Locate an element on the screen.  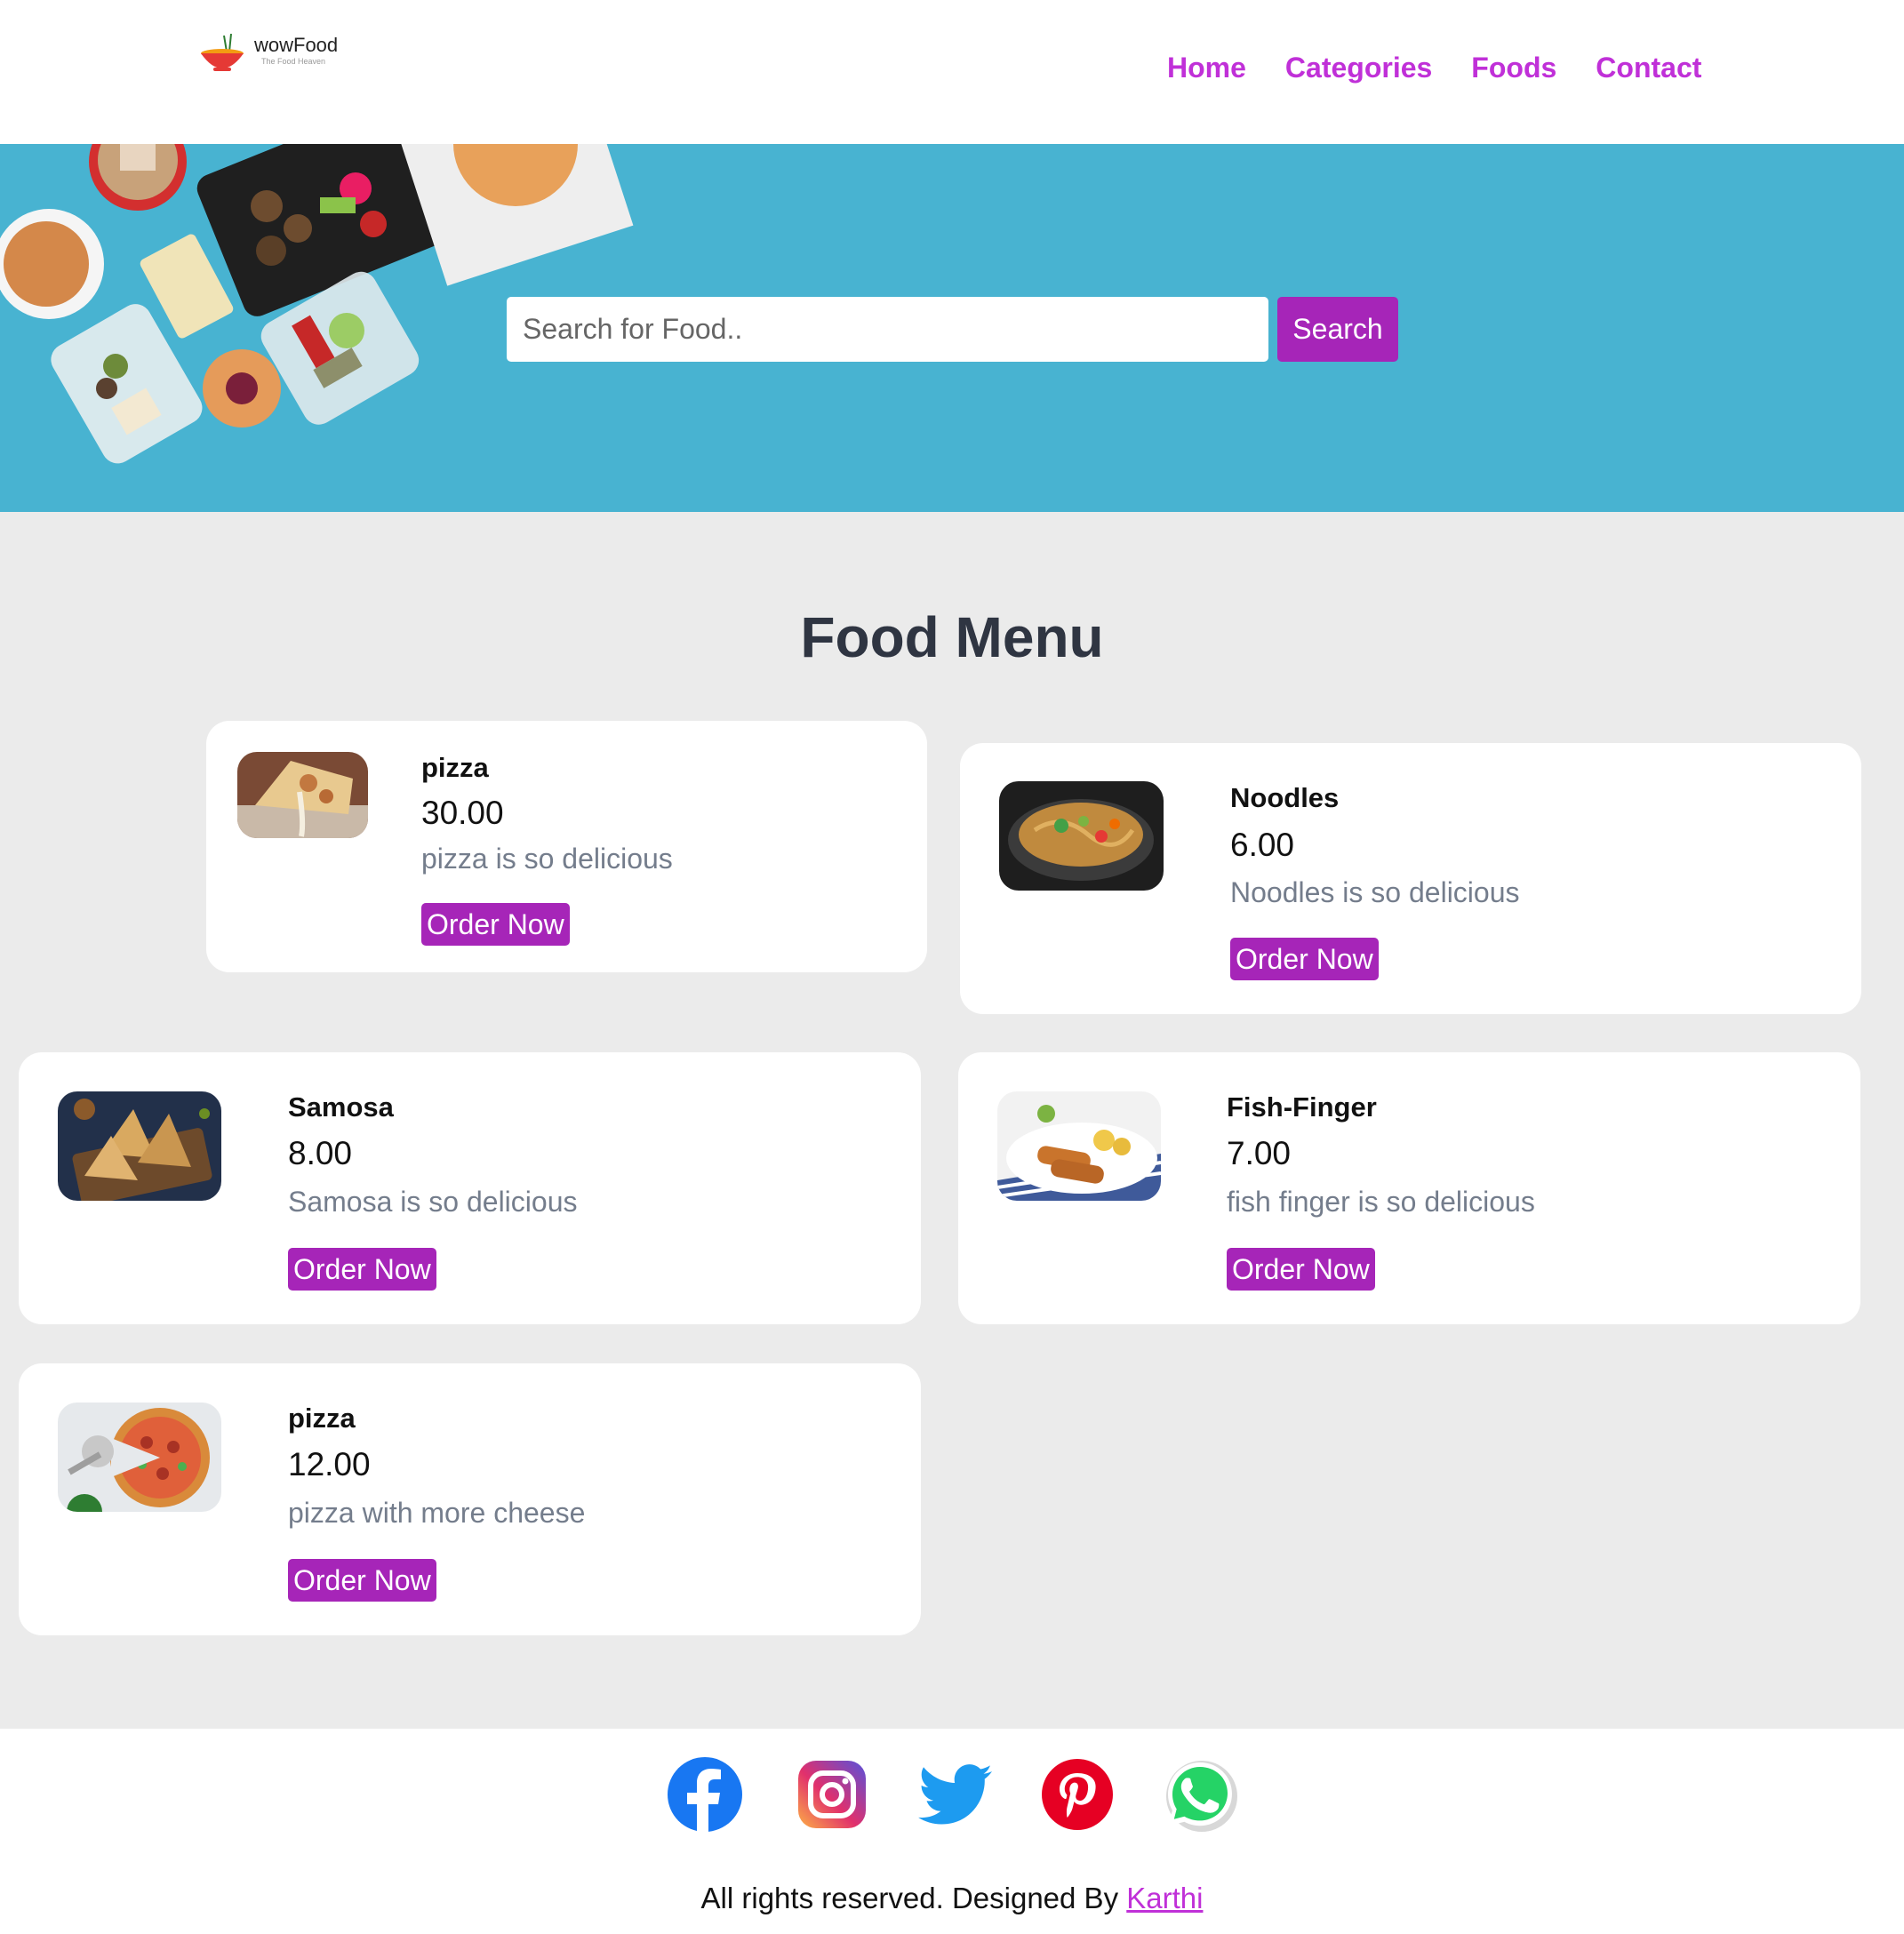
designer-link: Karthi is located at coordinates (1164, 1898).